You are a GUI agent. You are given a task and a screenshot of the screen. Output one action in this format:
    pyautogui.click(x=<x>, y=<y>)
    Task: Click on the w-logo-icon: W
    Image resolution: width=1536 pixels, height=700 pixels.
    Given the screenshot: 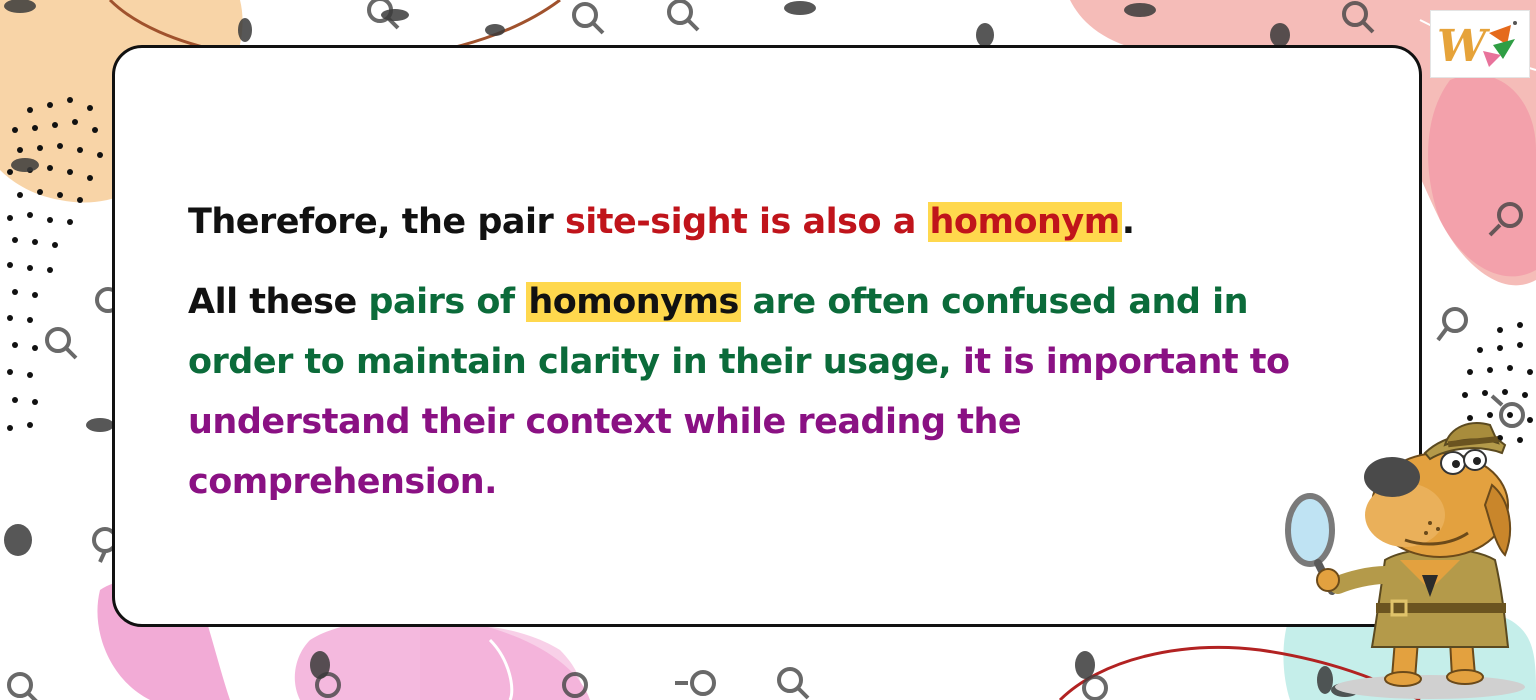 What is the action you would take?
    pyautogui.click(x=1480, y=44)
    